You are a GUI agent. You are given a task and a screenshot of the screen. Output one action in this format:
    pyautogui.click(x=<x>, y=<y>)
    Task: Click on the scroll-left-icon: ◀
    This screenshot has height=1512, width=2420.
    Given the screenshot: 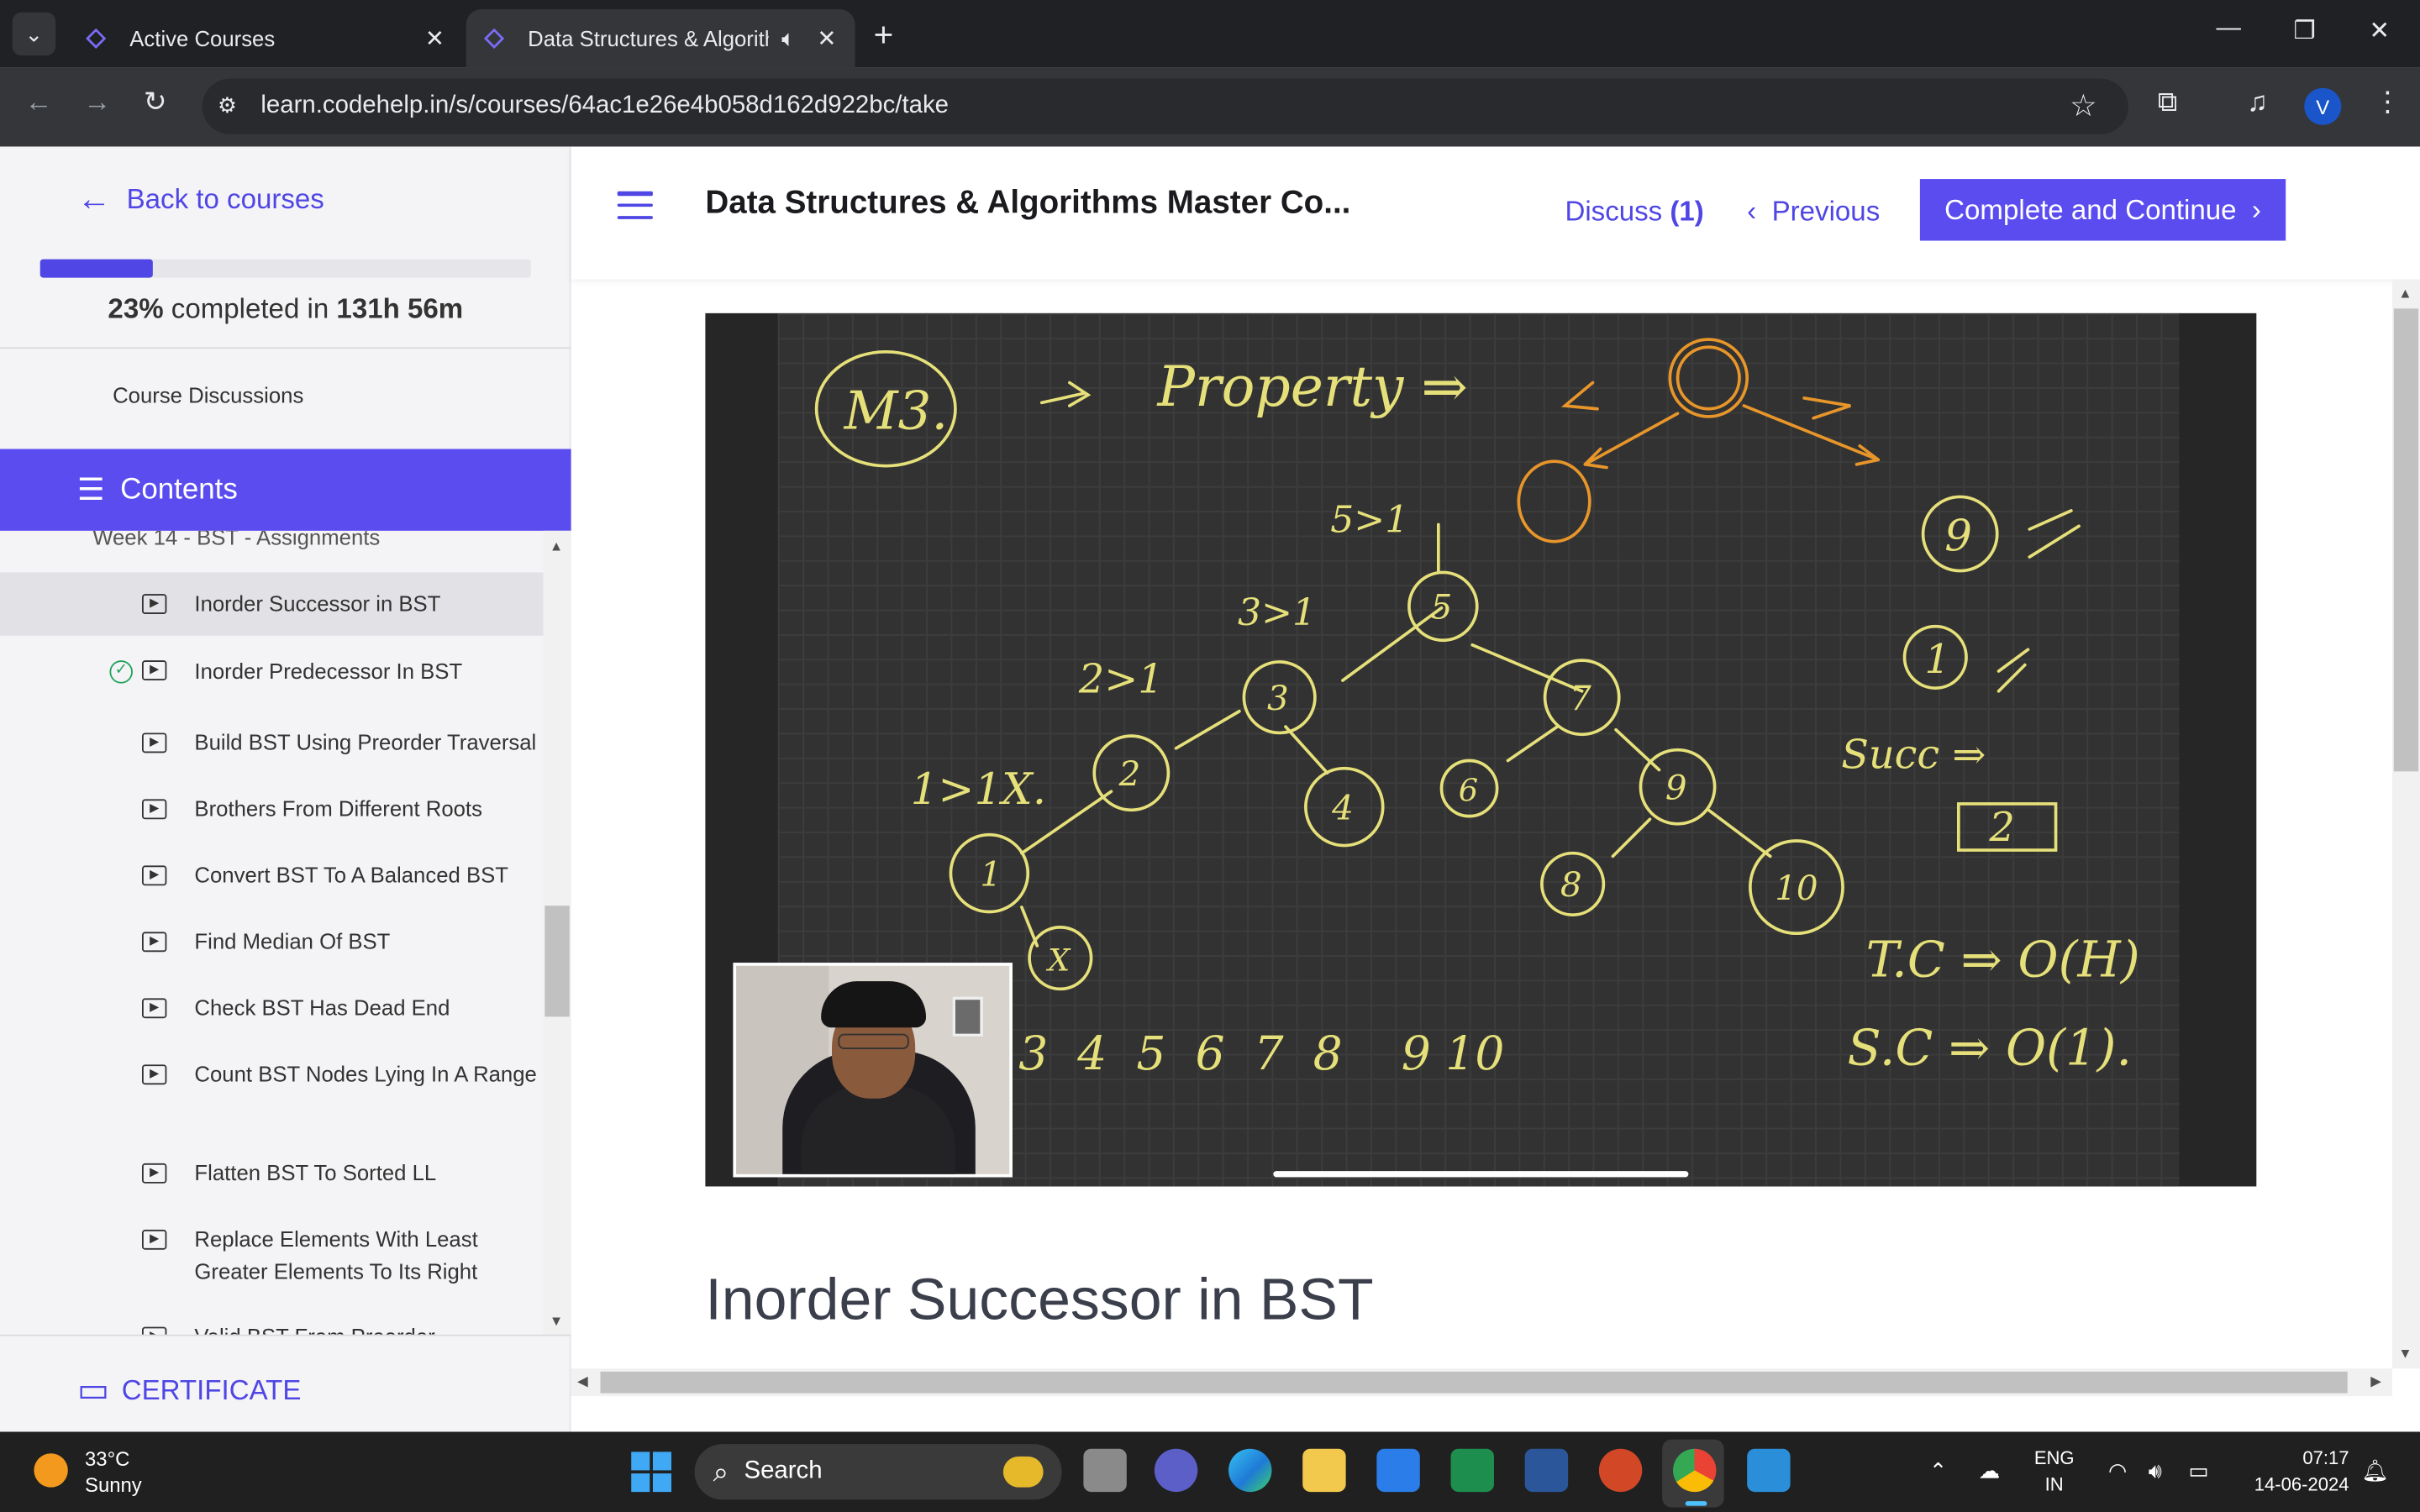 What is the action you would take?
    pyautogui.click(x=582, y=1381)
    